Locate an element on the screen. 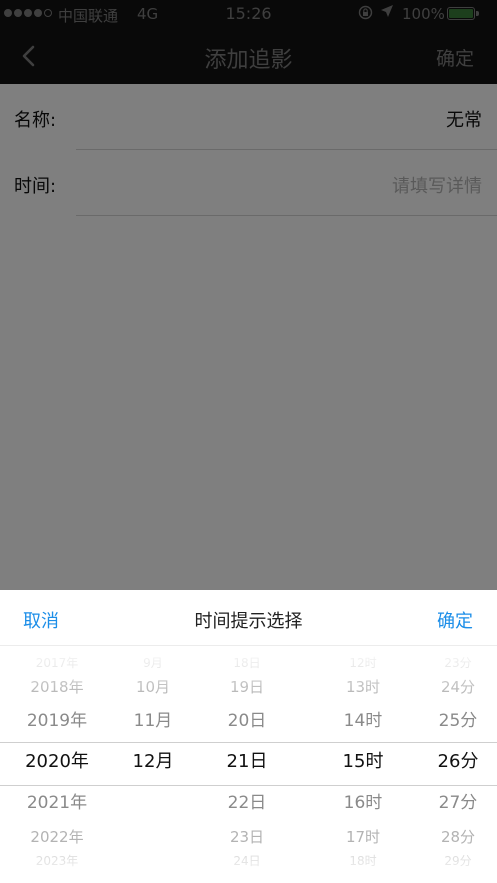  year-option: 2018年 is located at coordinates (57, 687).